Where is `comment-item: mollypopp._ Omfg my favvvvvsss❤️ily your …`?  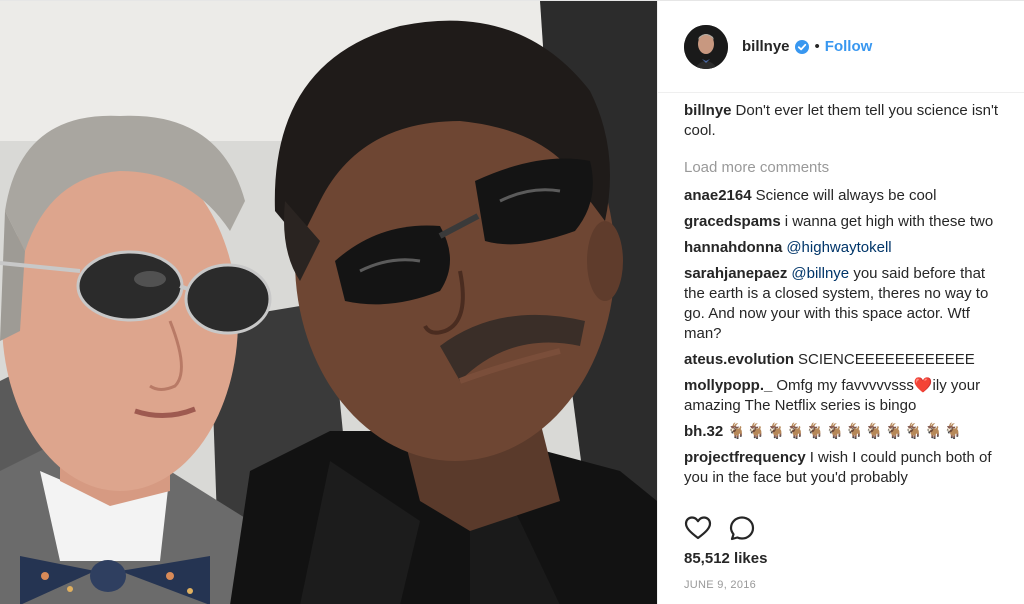 comment-item: mollypopp._ Omfg my favvvvvsss❤️ily your … is located at coordinates (845, 396).